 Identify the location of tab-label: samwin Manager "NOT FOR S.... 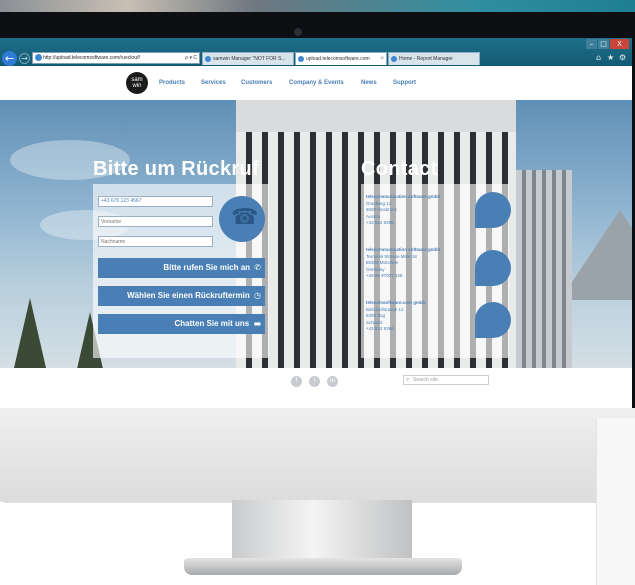
(249, 59).